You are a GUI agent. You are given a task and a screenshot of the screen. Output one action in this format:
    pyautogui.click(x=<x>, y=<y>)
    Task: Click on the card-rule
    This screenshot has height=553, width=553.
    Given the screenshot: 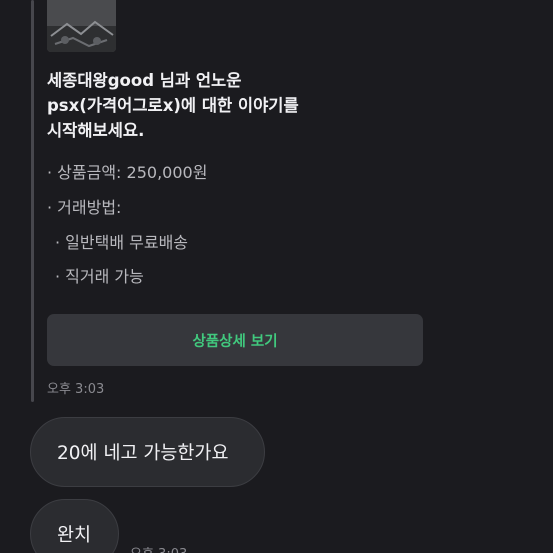 What is the action you would take?
    pyautogui.click(x=32, y=201)
    